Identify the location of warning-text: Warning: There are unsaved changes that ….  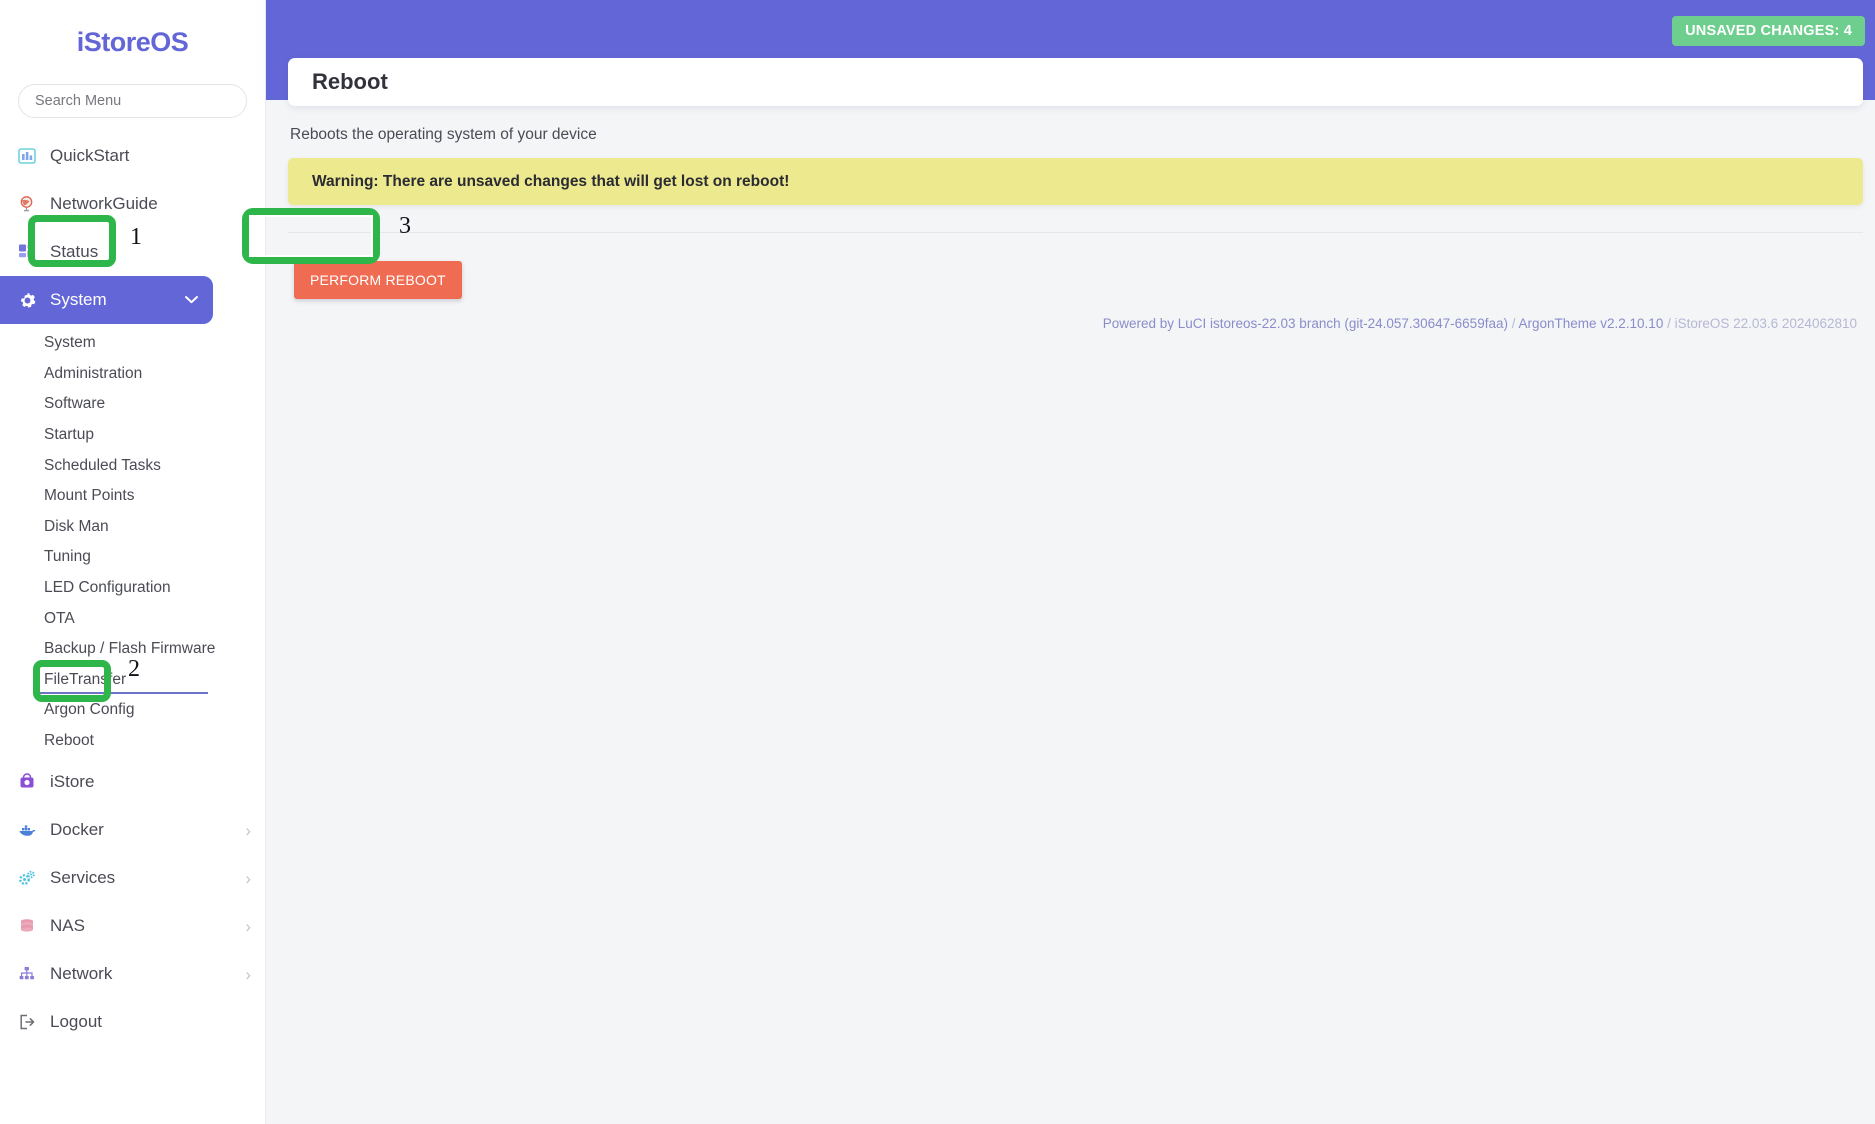
(551, 181).